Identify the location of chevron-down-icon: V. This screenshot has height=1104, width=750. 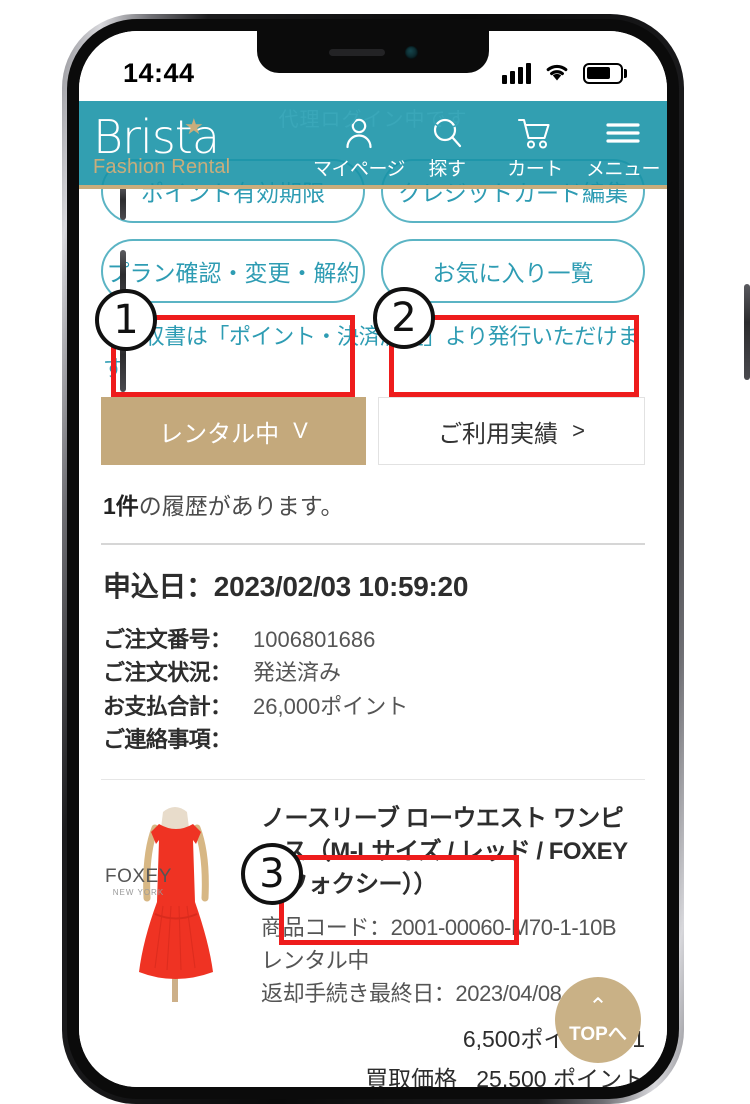
(300, 430).